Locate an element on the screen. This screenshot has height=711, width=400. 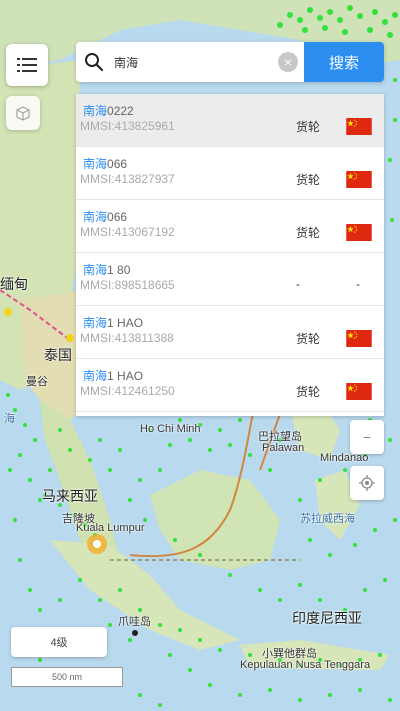
search-icon is located at coordinates (94, 62).